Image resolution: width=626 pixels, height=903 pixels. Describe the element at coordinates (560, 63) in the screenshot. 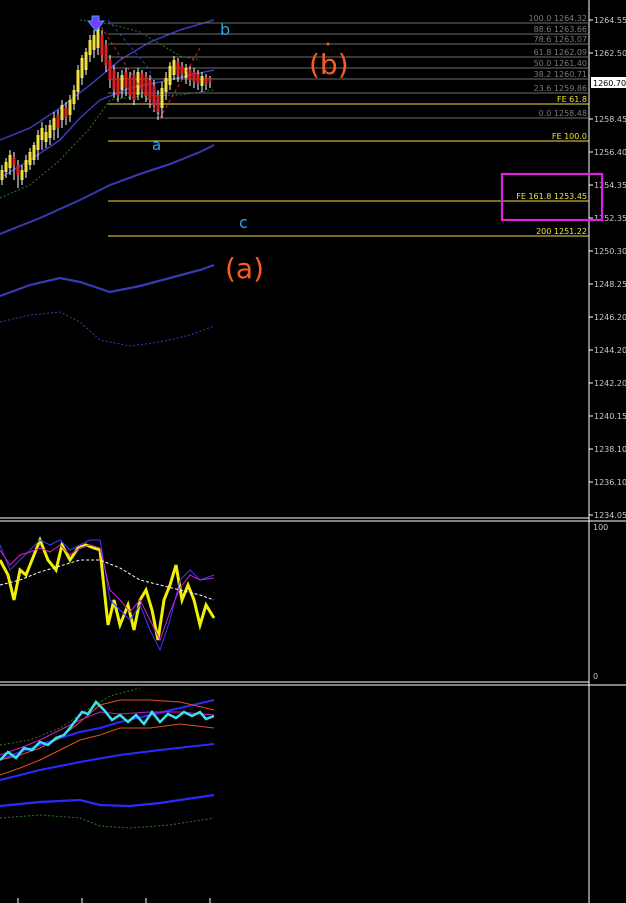

I see `fib-label: 50.0 1261.40` at that location.